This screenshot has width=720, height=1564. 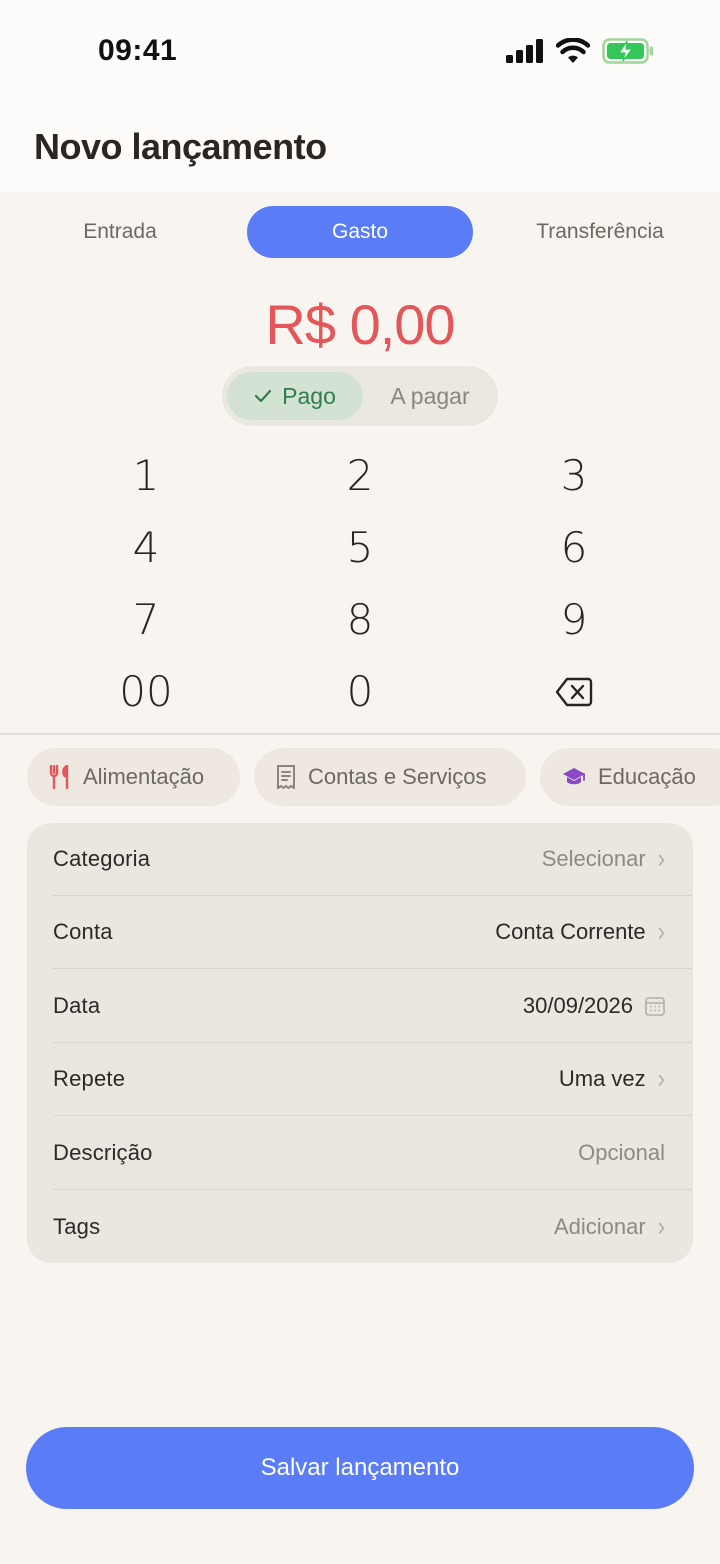 I want to click on chip-label: Educação, so click(x=647, y=776).